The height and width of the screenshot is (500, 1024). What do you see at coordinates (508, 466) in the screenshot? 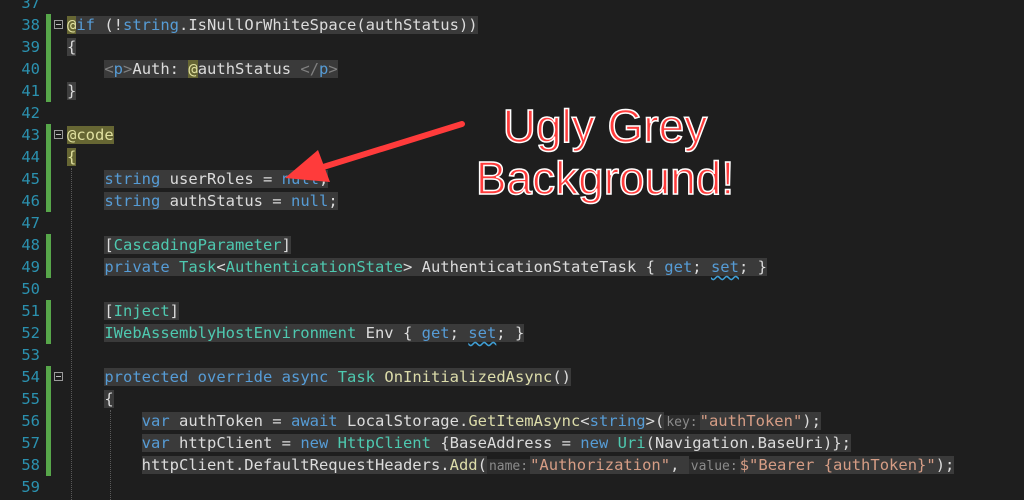
I see `code-token: name:` at bounding box center [508, 466].